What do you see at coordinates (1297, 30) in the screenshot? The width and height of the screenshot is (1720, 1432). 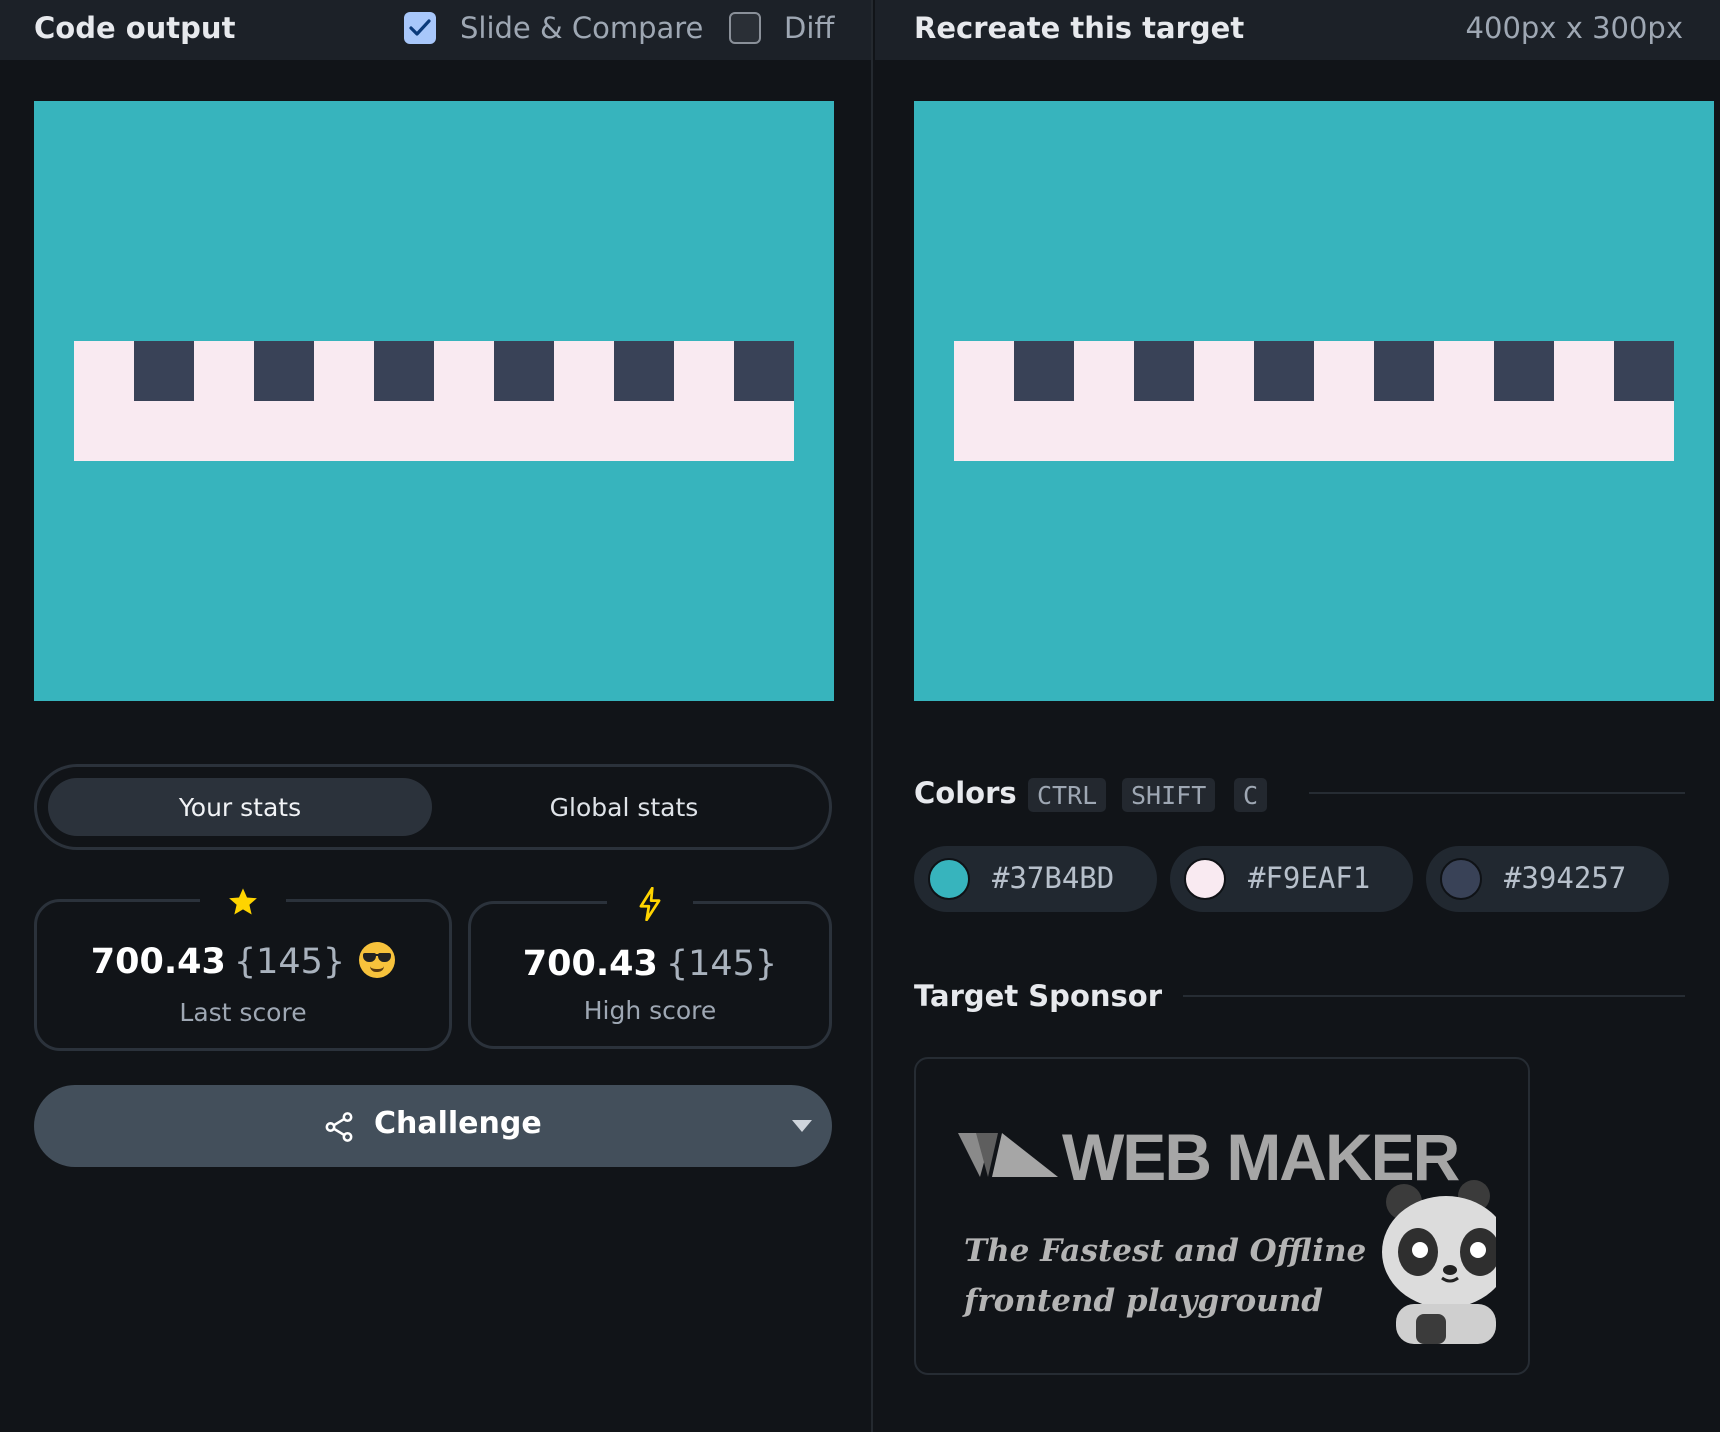 I see `target-header: Recreate this target 400px x 300px` at bounding box center [1297, 30].